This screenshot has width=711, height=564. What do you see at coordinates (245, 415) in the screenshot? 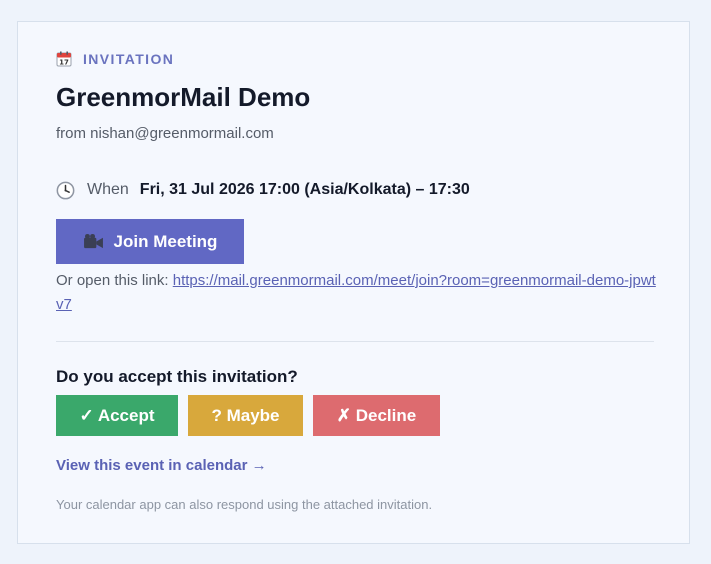
I see `maybe-button: ? Maybe` at bounding box center [245, 415].